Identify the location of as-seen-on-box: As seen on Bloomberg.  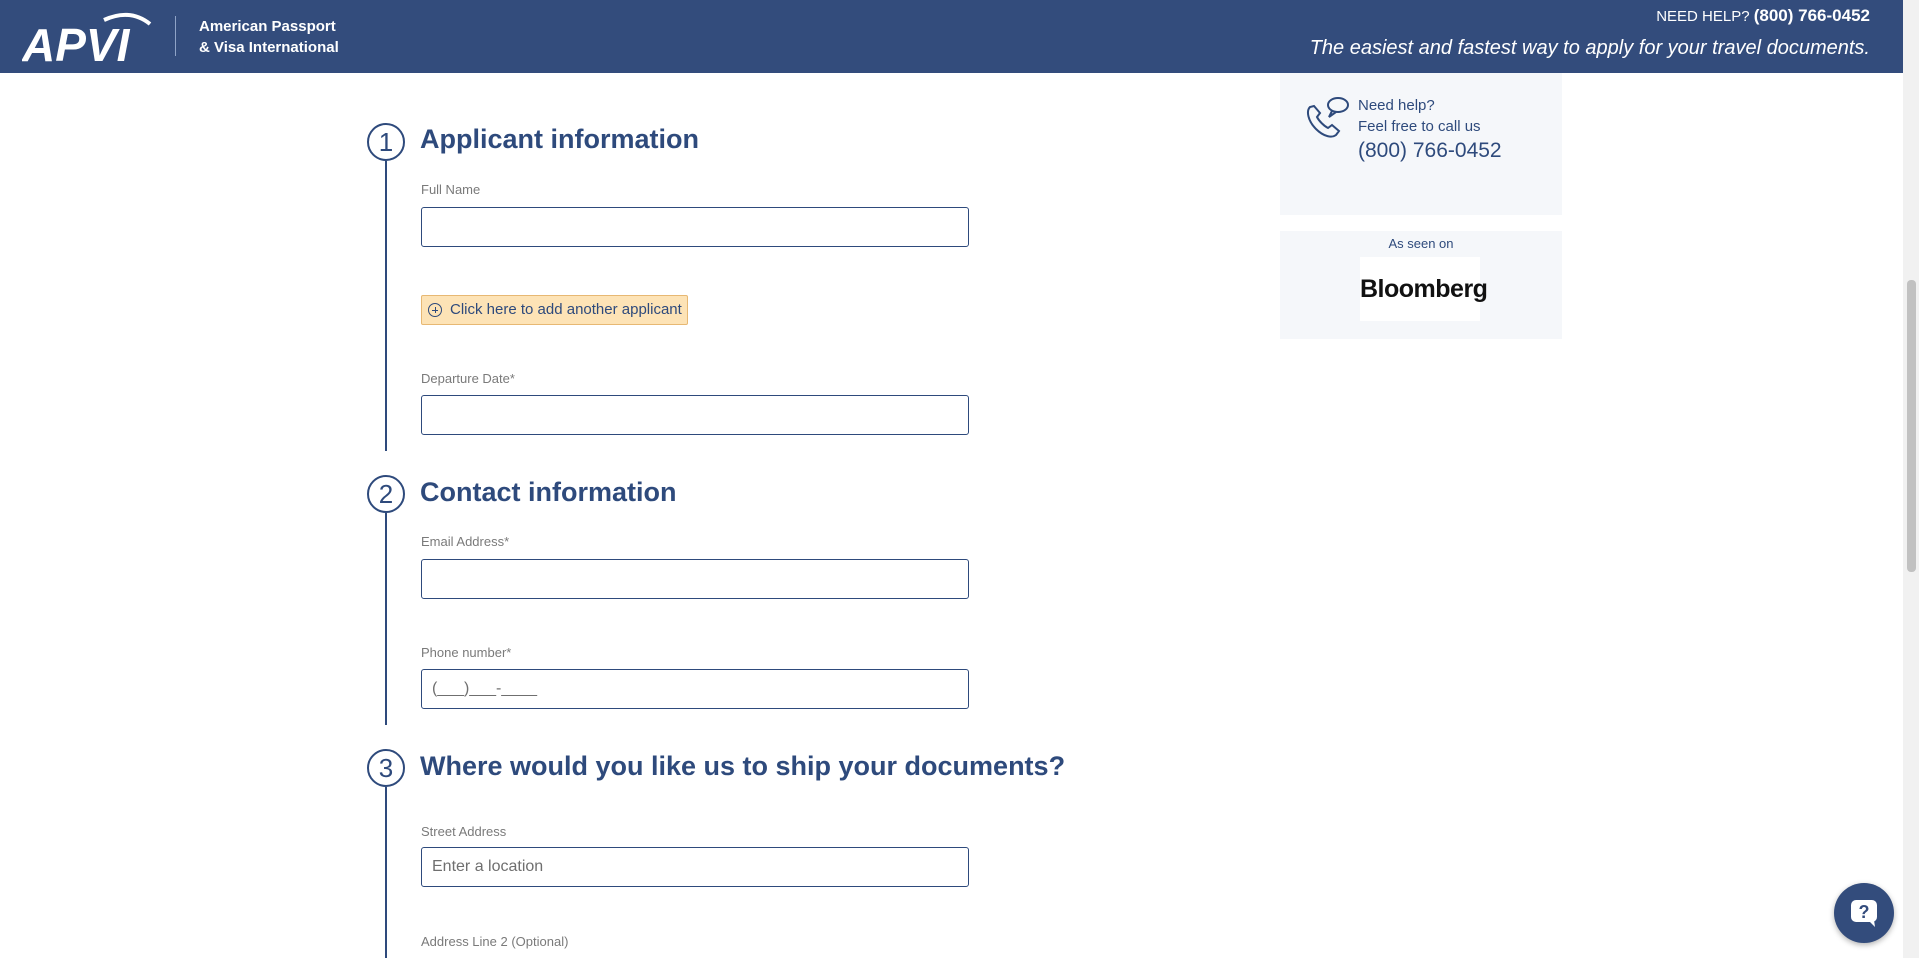
(1421, 285).